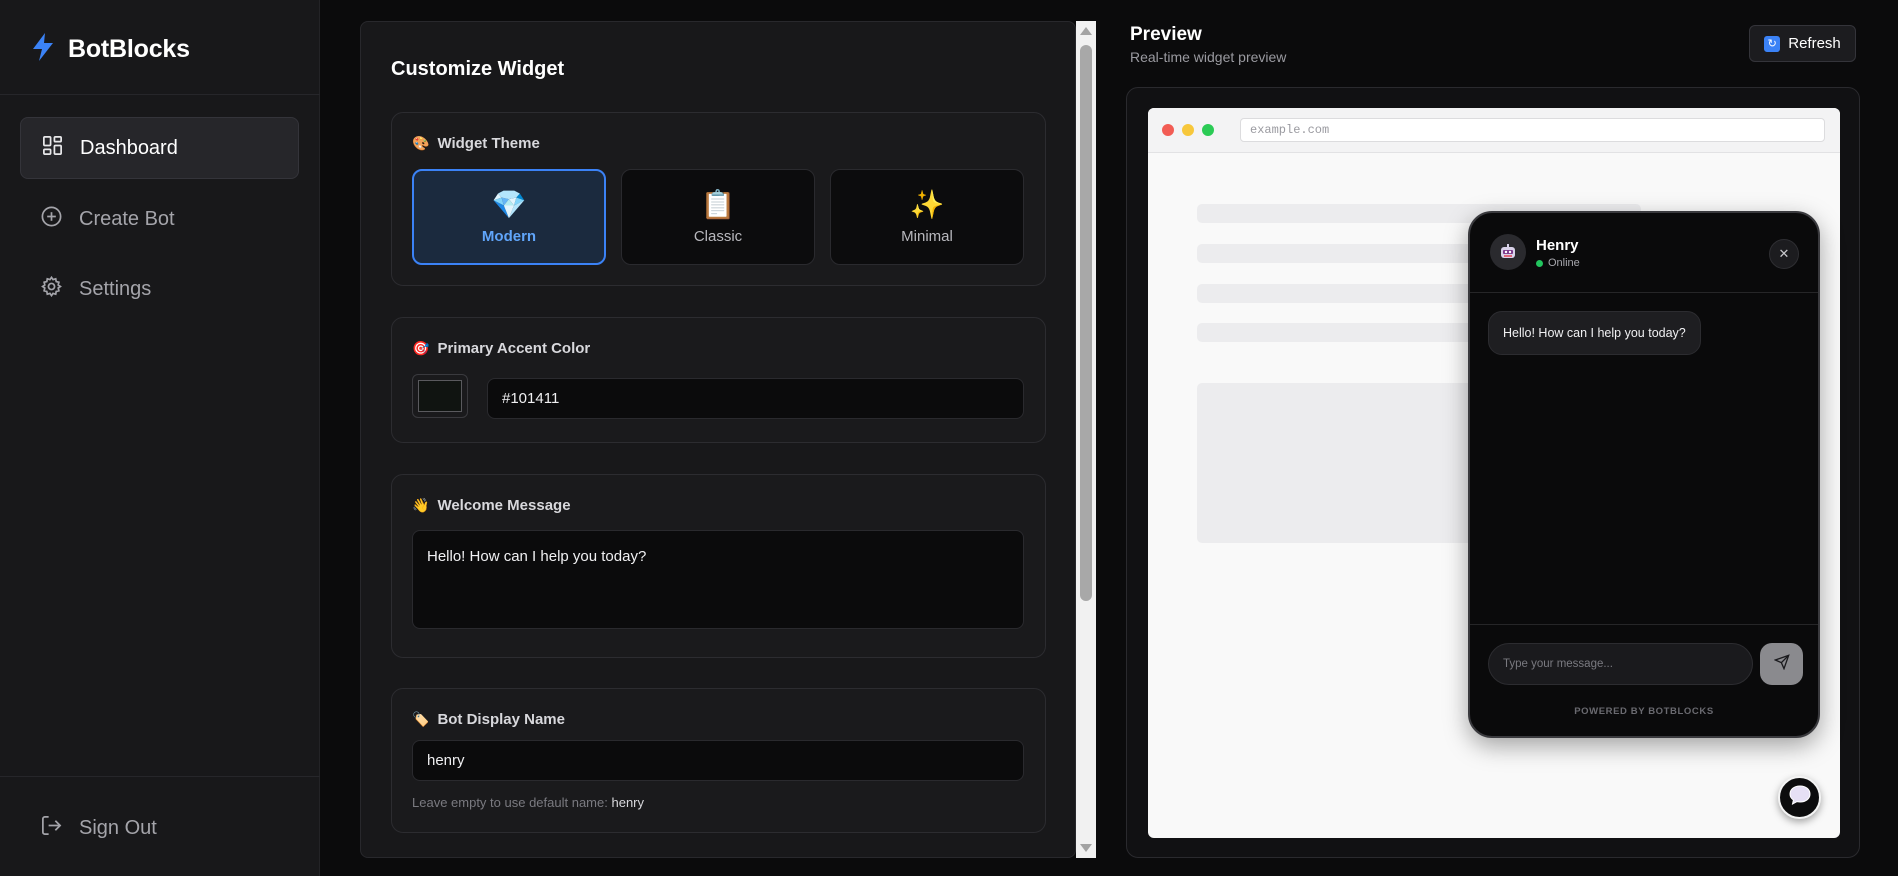 This screenshot has width=1898, height=876. Describe the element at coordinates (51, 828) in the screenshot. I see `sign-out-icon` at that location.